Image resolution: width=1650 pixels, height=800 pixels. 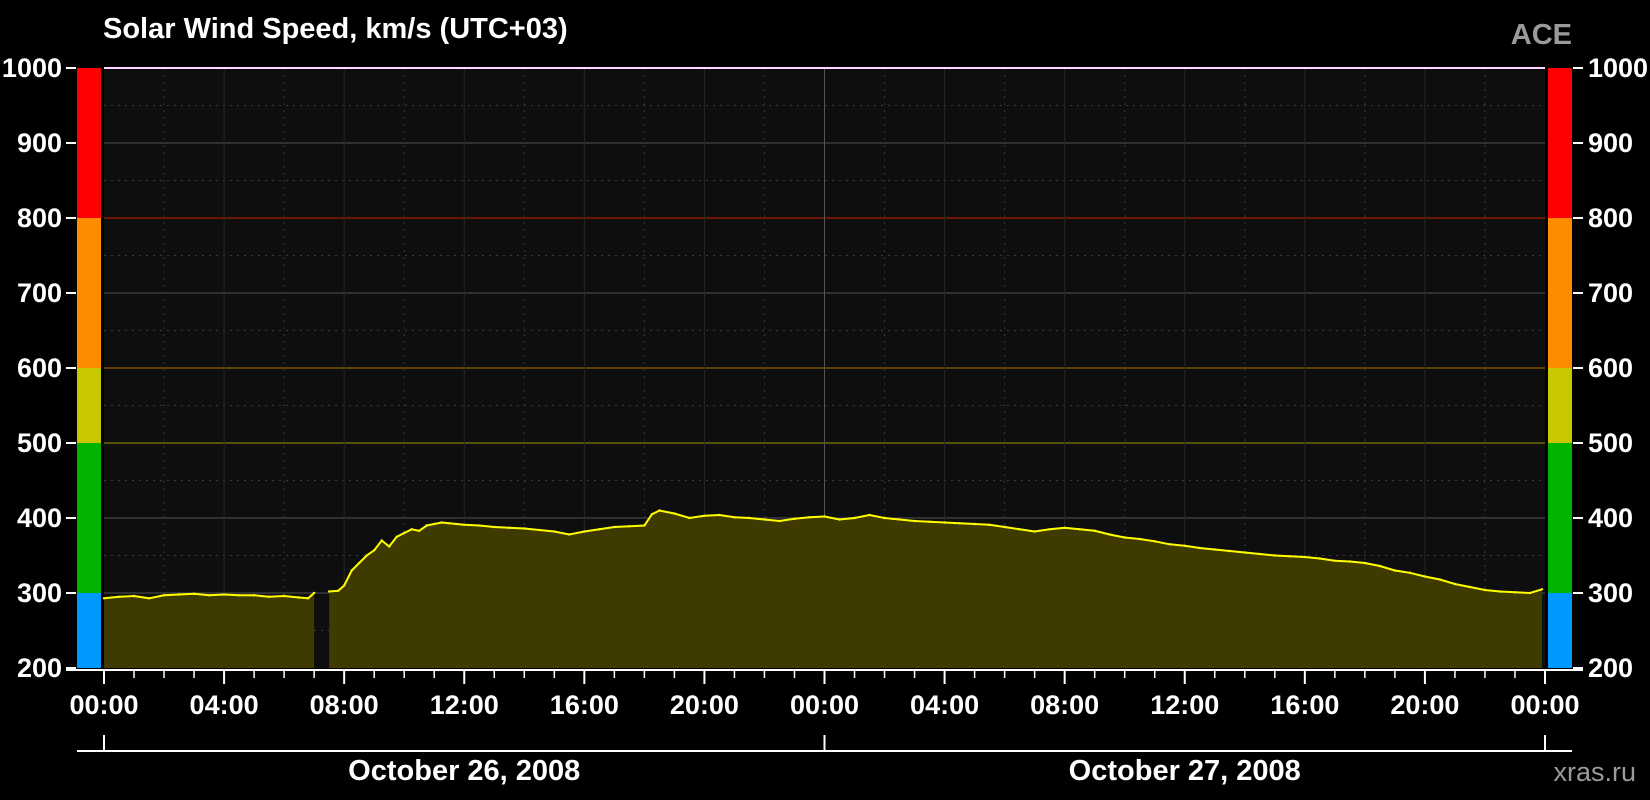 I want to click on y-tick-label-left: 300, so click(x=39, y=593).